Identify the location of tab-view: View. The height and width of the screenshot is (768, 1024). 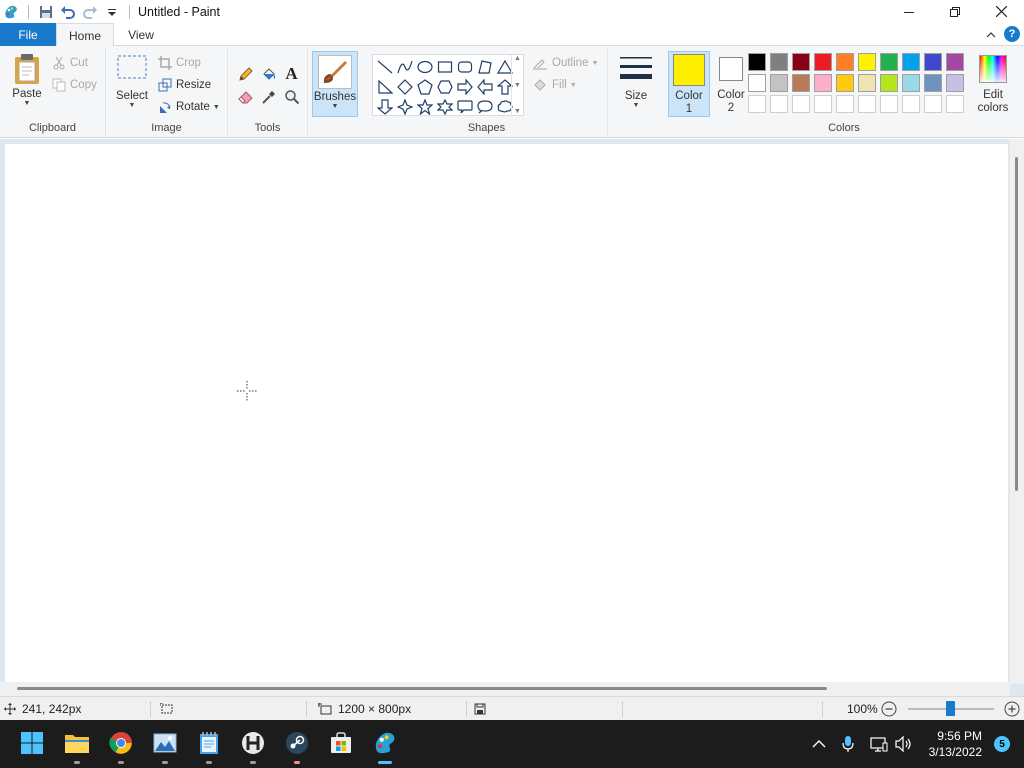
(141, 35).